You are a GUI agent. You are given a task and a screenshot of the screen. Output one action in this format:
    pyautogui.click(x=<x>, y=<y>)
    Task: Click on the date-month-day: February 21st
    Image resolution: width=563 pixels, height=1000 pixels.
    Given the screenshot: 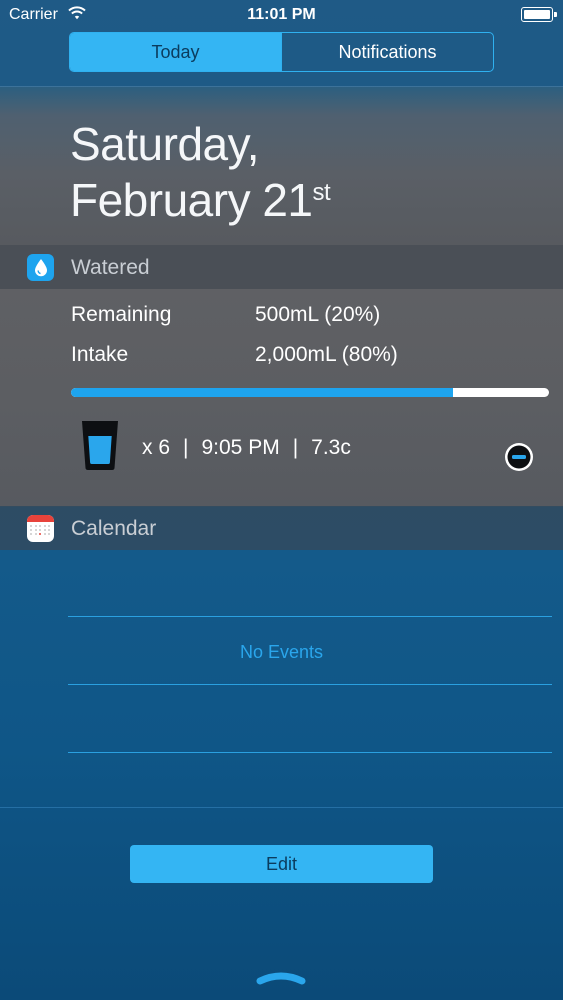 What is the action you would take?
    pyautogui.click(x=200, y=200)
    